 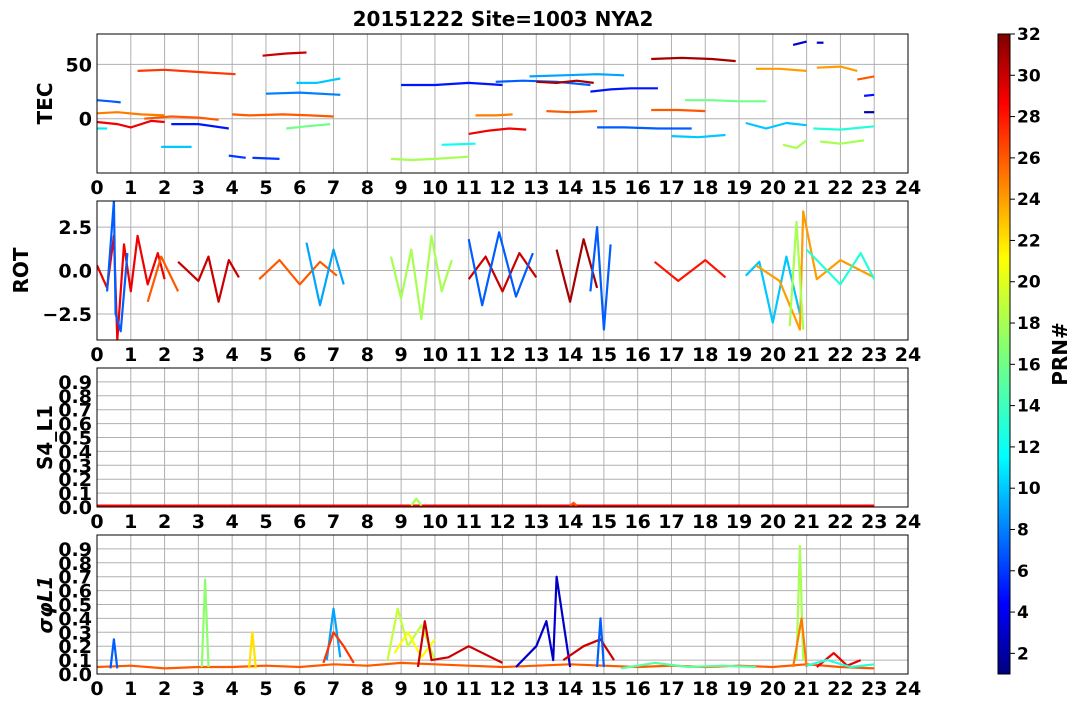 What do you see at coordinates (75, 272) in the screenshot?
I see `rot-ytick-label: 0.0` at bounding box center [75, 272].